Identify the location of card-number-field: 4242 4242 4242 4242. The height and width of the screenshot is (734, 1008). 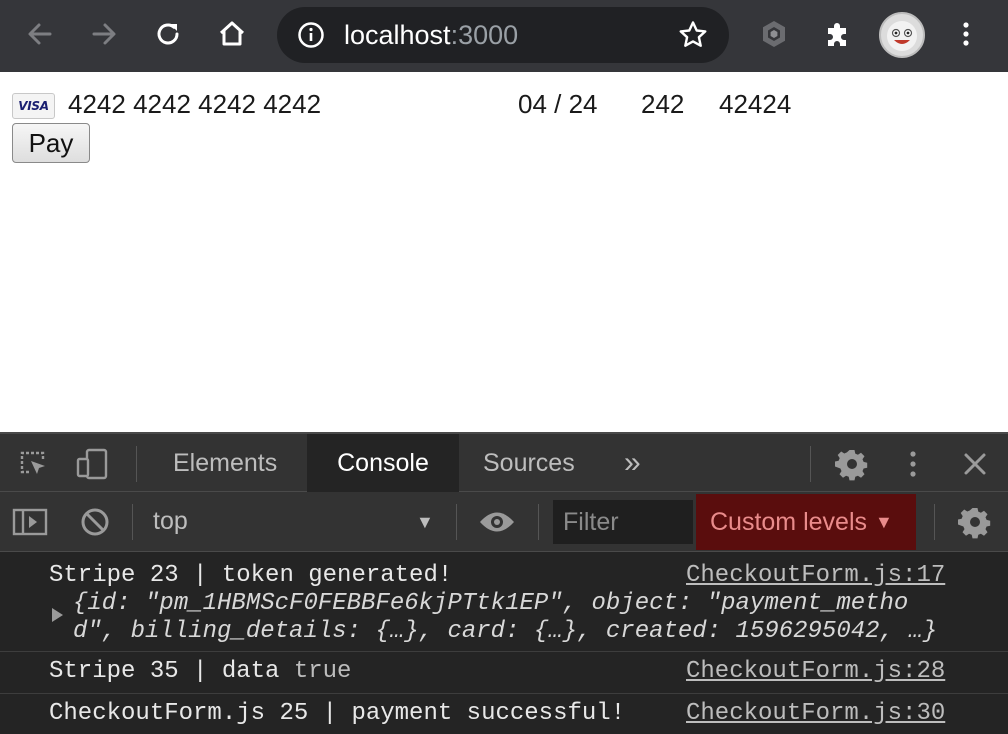
(194, 104).